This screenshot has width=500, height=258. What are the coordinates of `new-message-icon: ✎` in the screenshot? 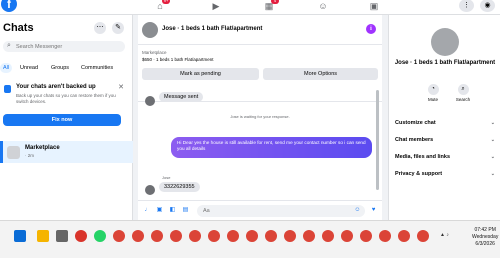 It's located at (118, 28).